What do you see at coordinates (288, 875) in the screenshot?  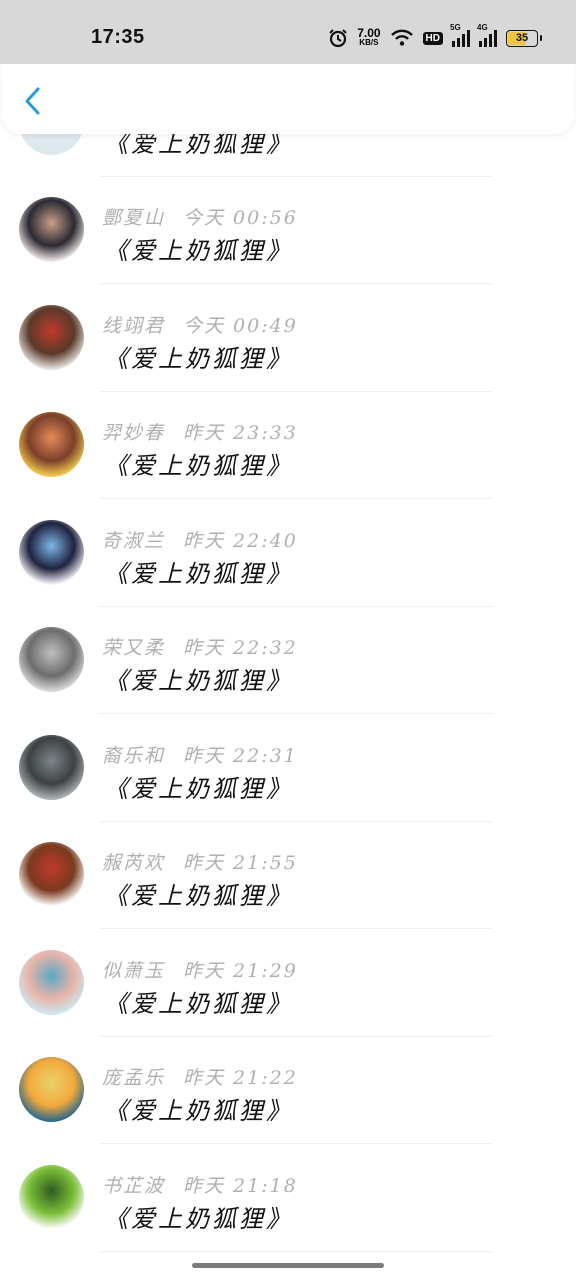 I see `list-item: 赧芮欢 昨天 21:55 《爱上奶狐狸》` at bounding box center [288, 875].